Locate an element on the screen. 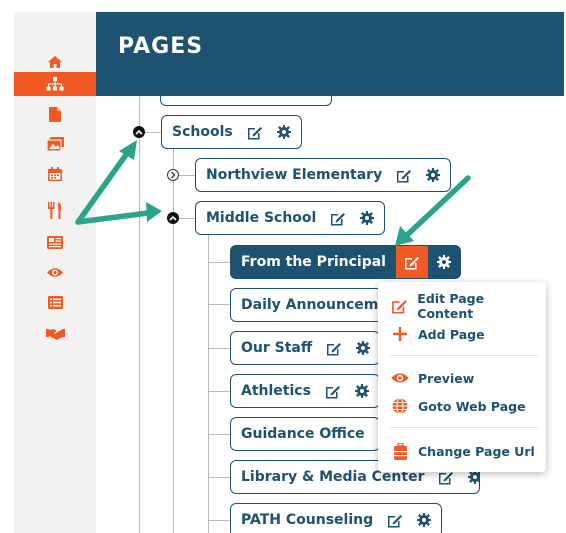 The image size is (566, 533). images-icon is located at coordinates (55, 144).